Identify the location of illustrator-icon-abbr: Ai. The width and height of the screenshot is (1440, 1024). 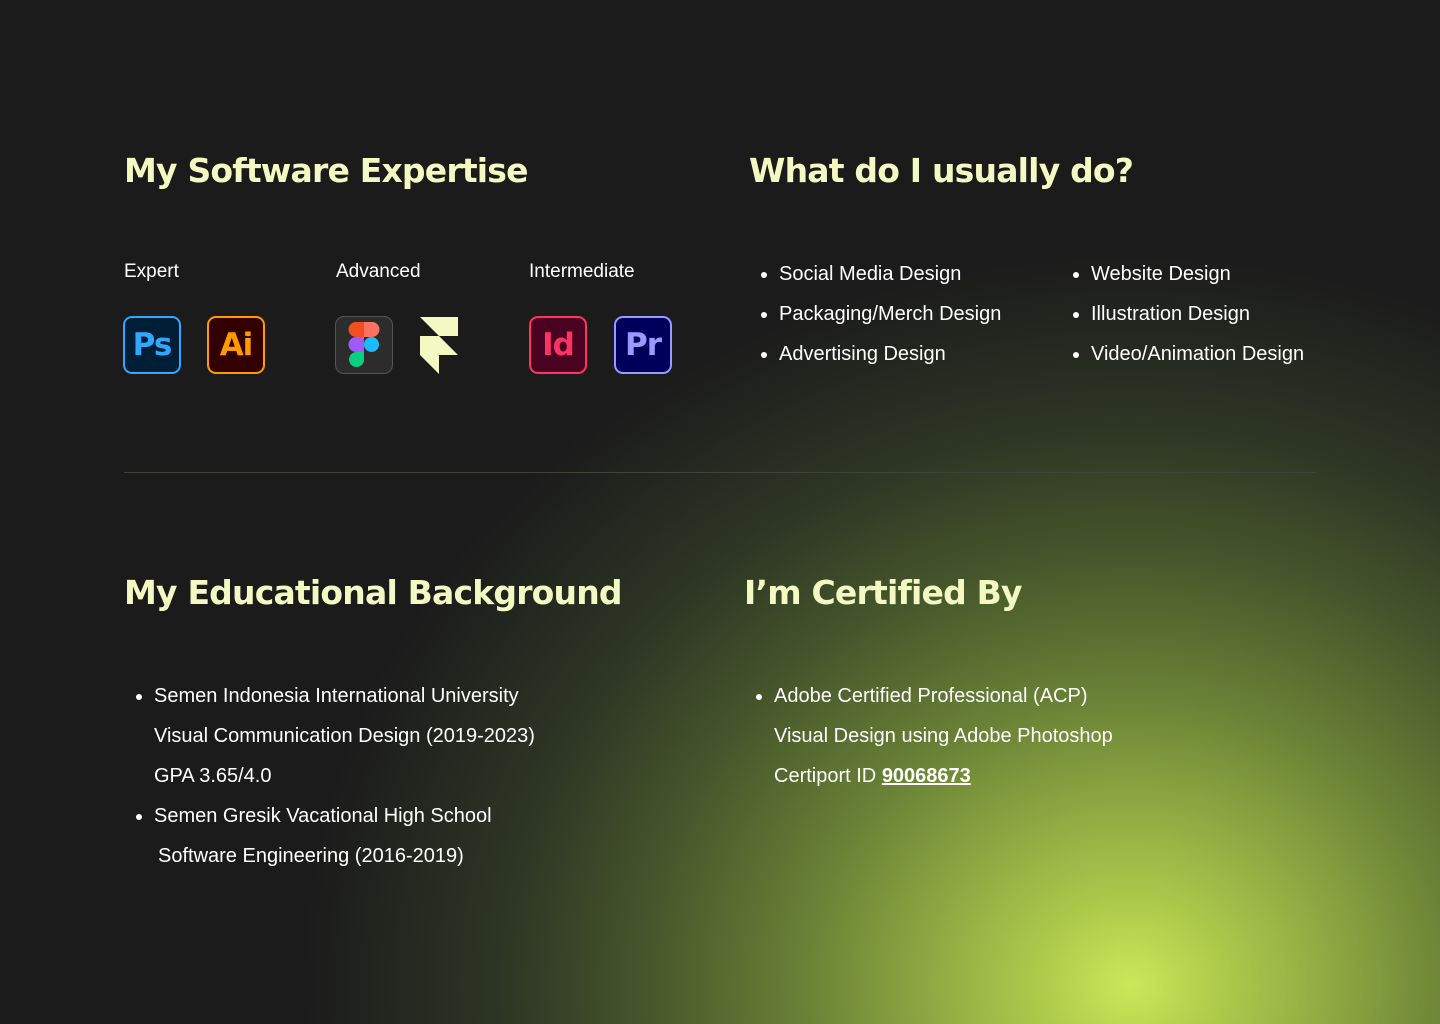
(236, 345).